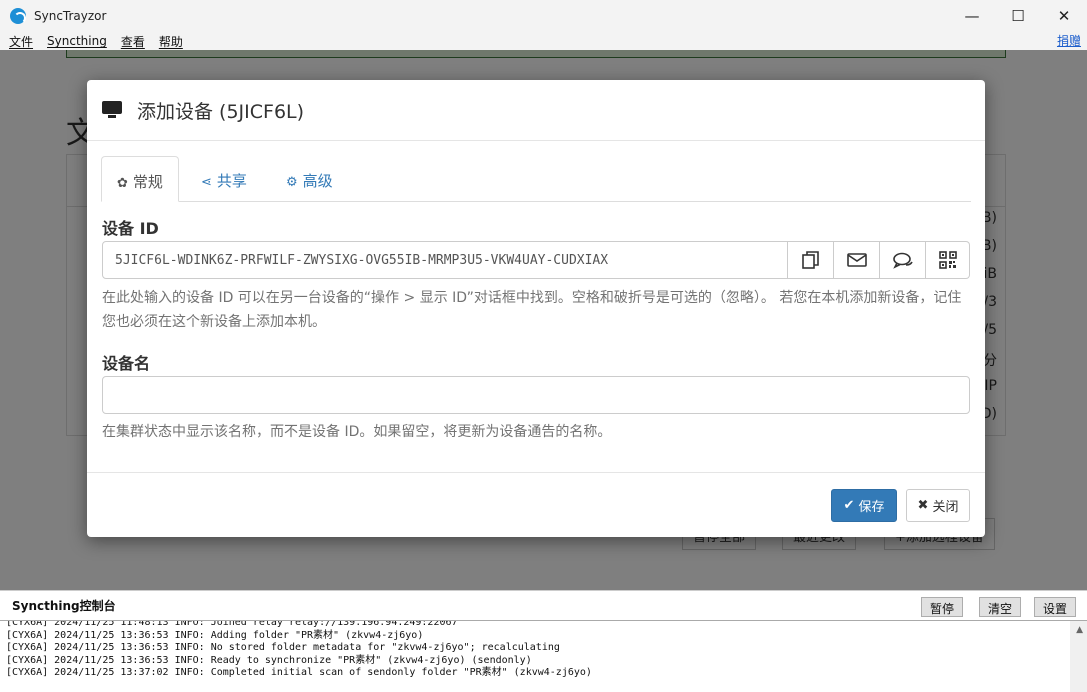 This screenshot has width=1087, height=692. I want to click on comments-icon, so click(902, 260).